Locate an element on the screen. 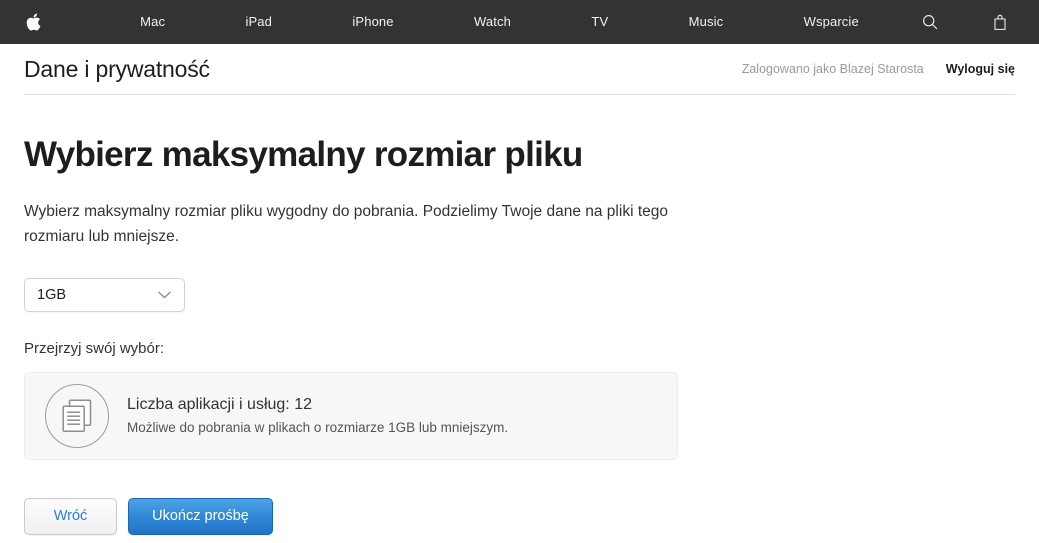 The image size is (1039, 543). nav-item-music: Music is located at coordinates (706, 22).